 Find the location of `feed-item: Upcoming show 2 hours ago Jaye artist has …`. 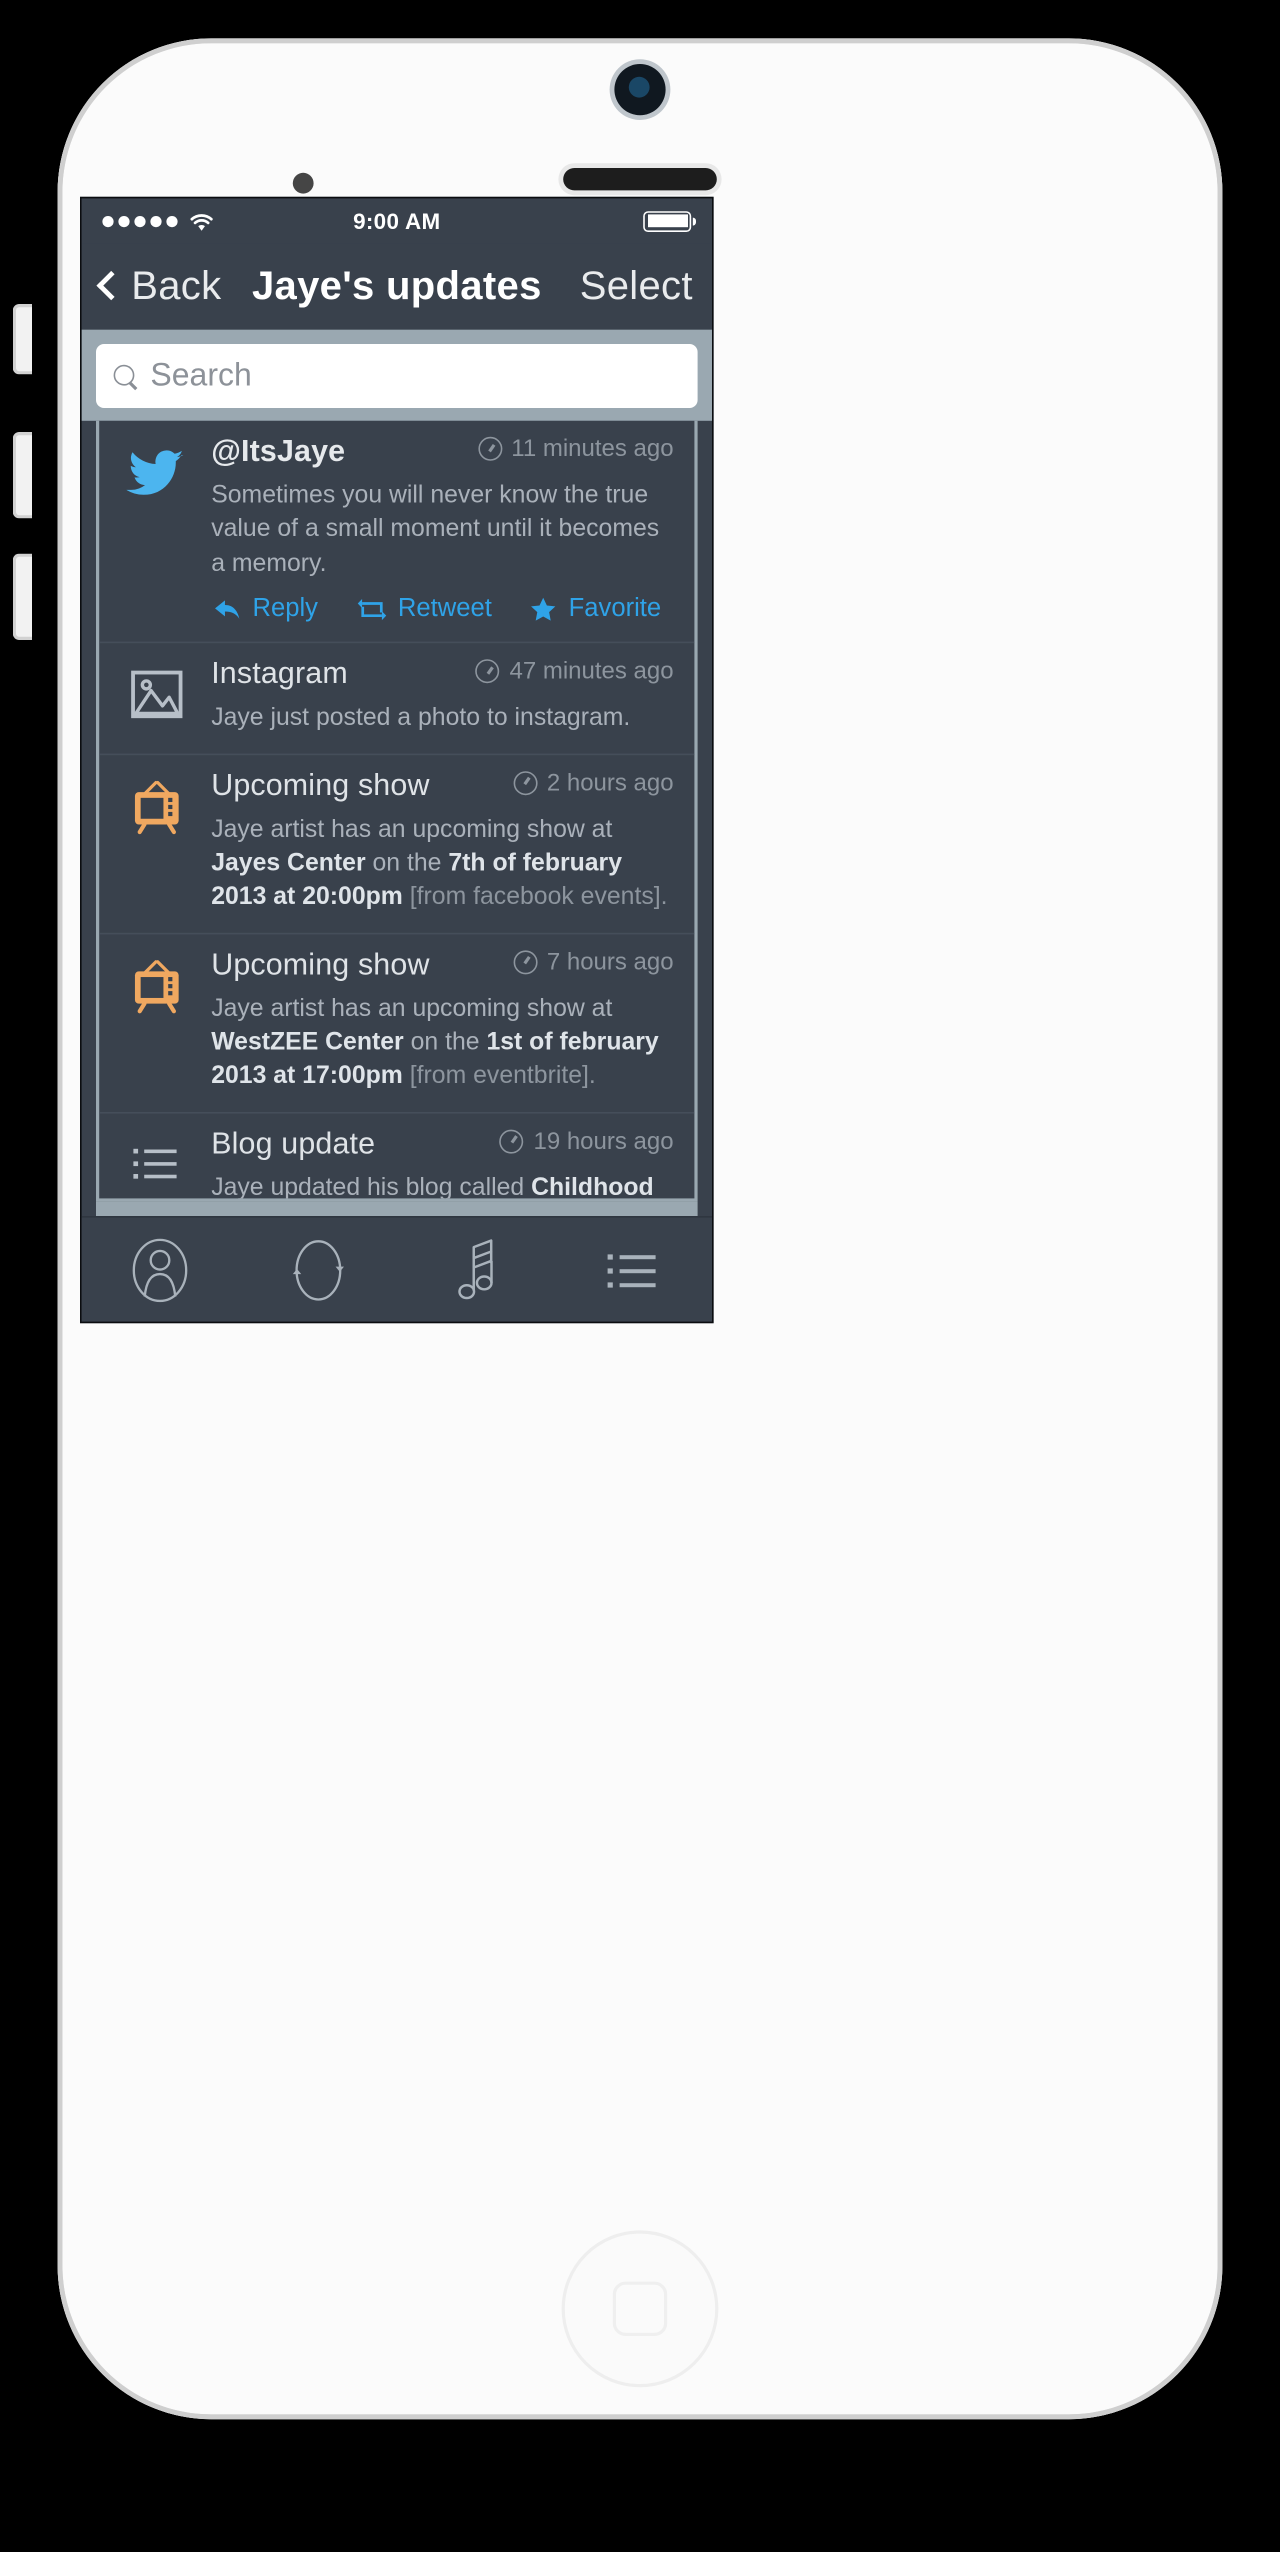

feed-item: Upcoming show 2 hours ago Jaye artist has … is located at coordinates (397, 844).